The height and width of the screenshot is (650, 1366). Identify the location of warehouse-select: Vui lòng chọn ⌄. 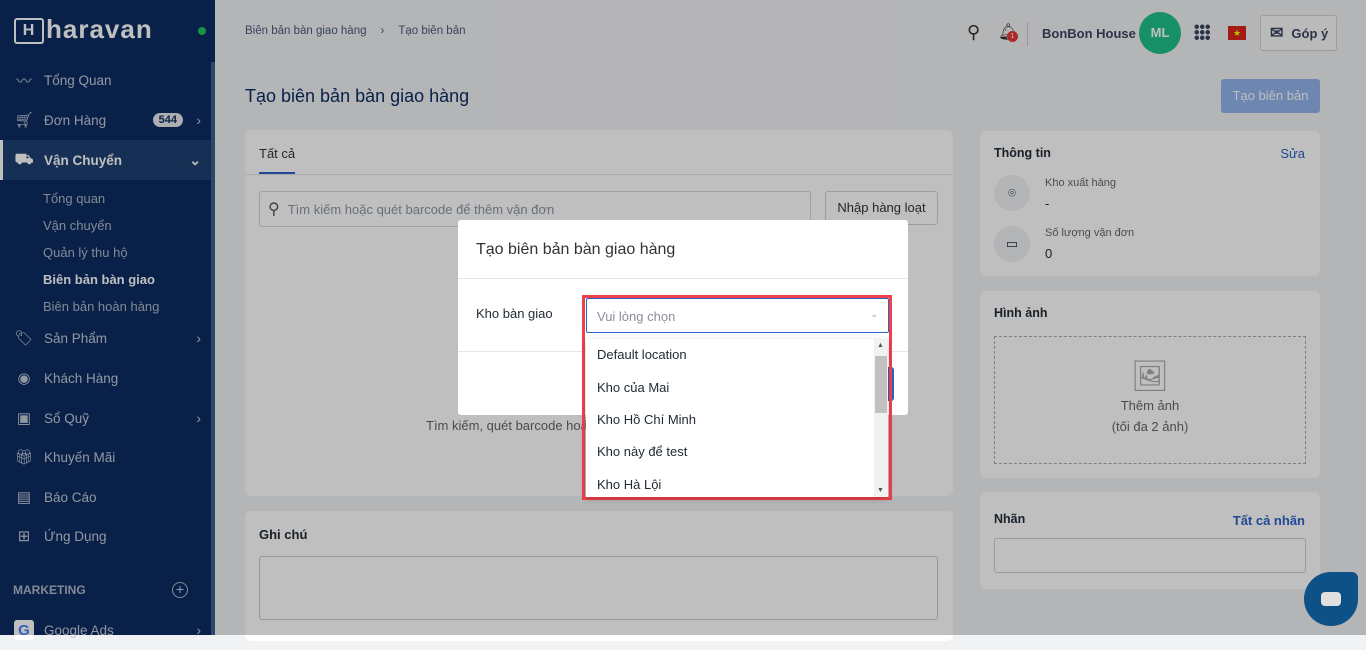
(737, 315).